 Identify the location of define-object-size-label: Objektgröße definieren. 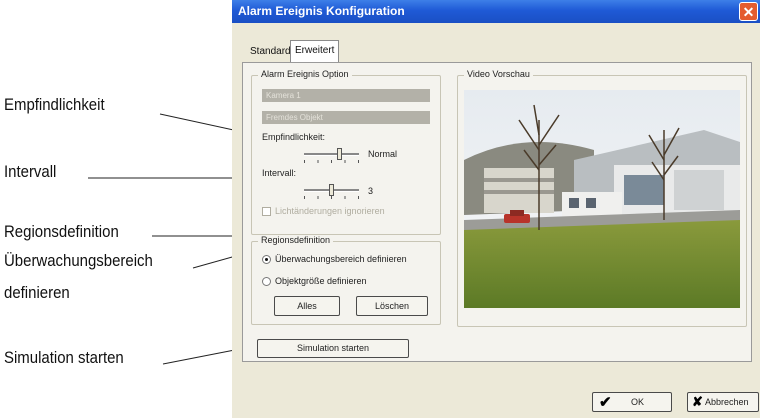
(321, 281).